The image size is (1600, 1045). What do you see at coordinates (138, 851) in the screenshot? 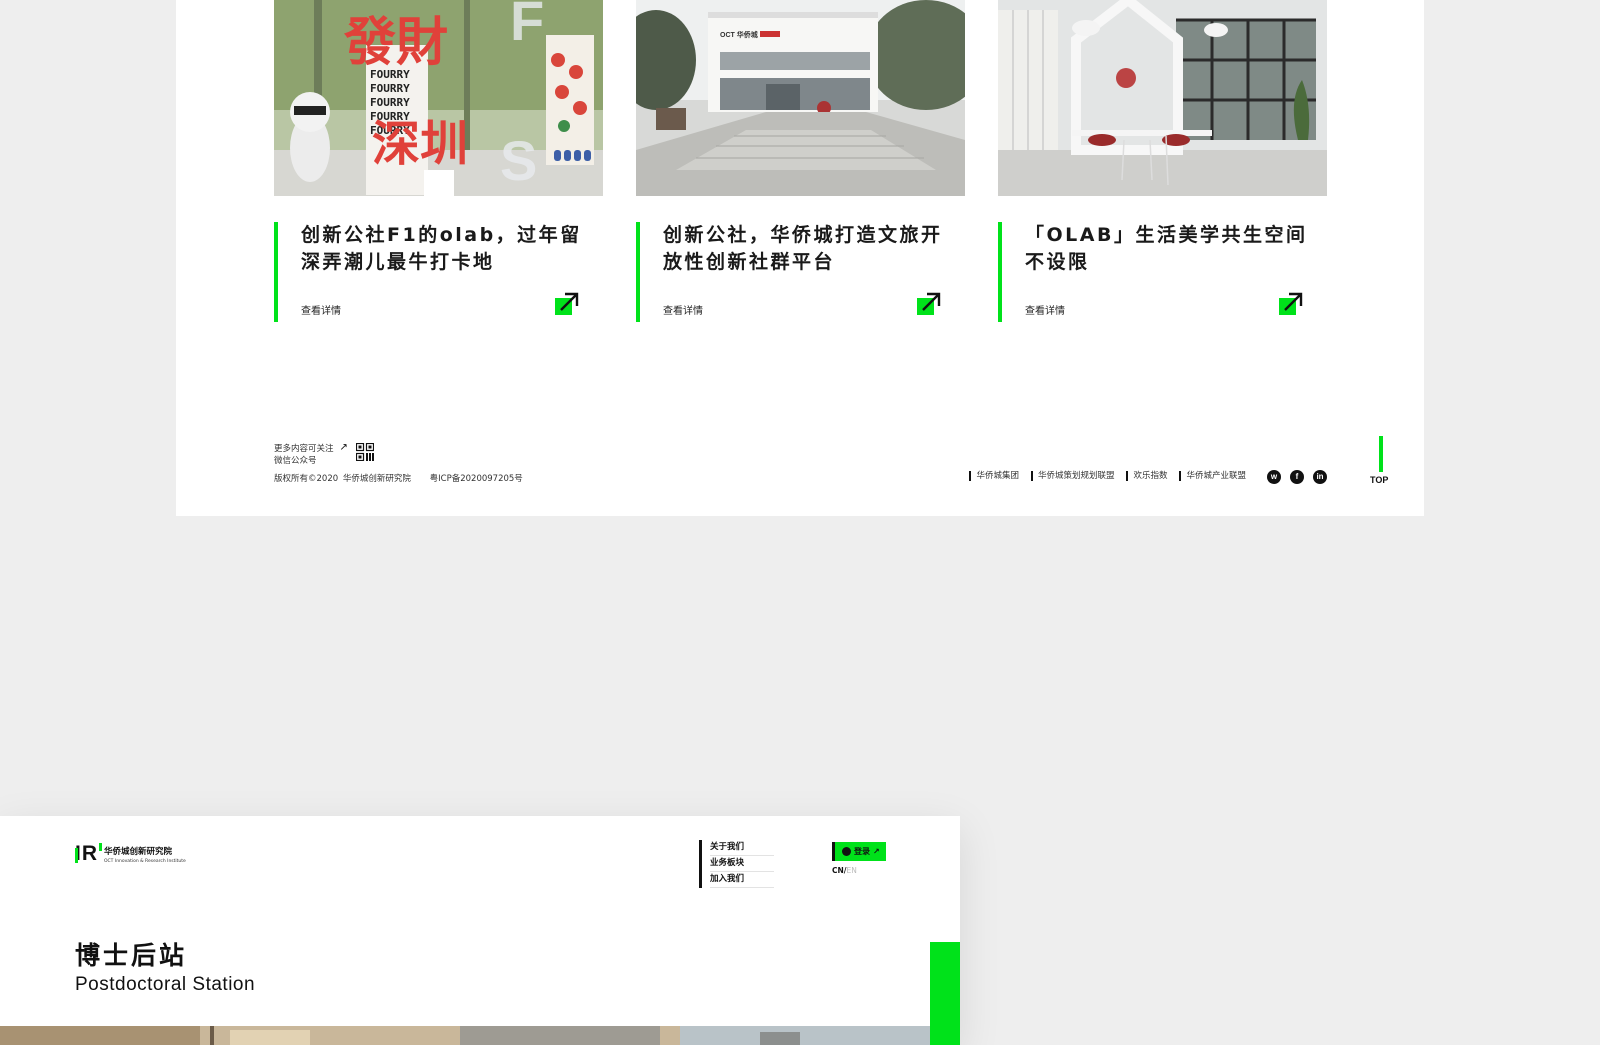
I see `logo-name-cn: 华侨城创新研究院` at bounding box center [138, 851].